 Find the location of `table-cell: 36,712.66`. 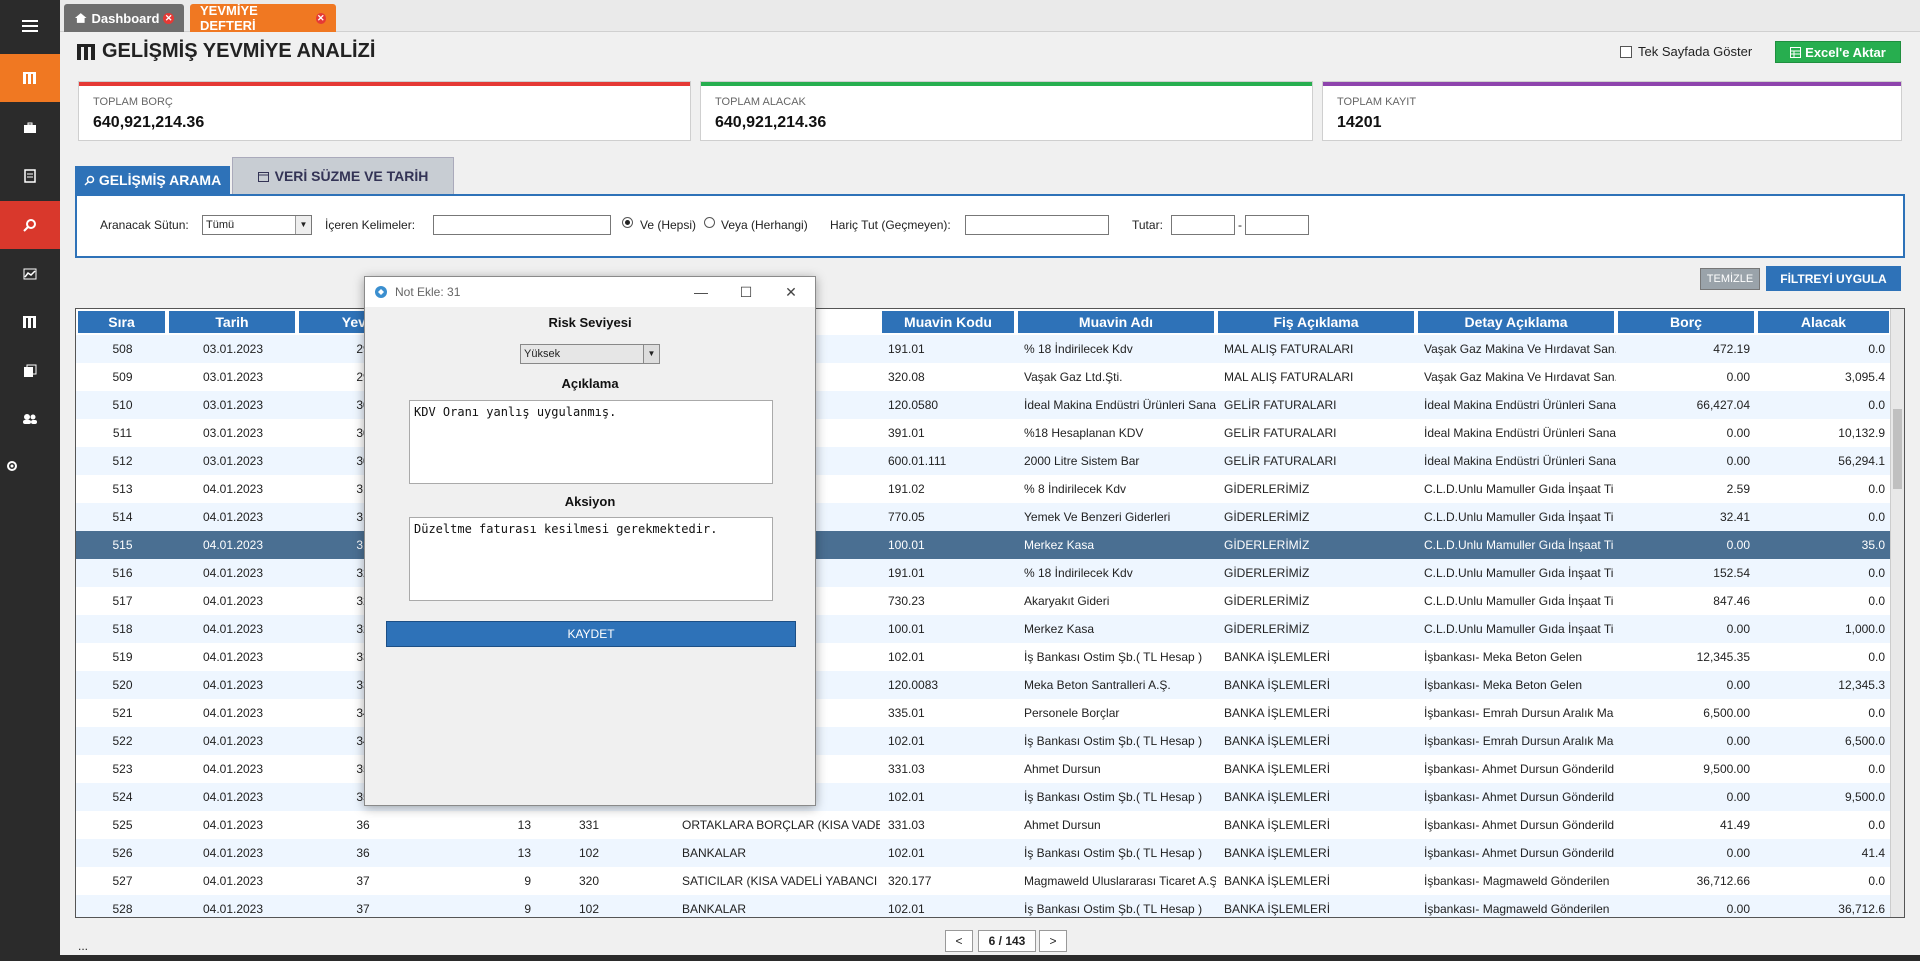

table-cell: 36,712.66 is located at coordinates (1723, 881).